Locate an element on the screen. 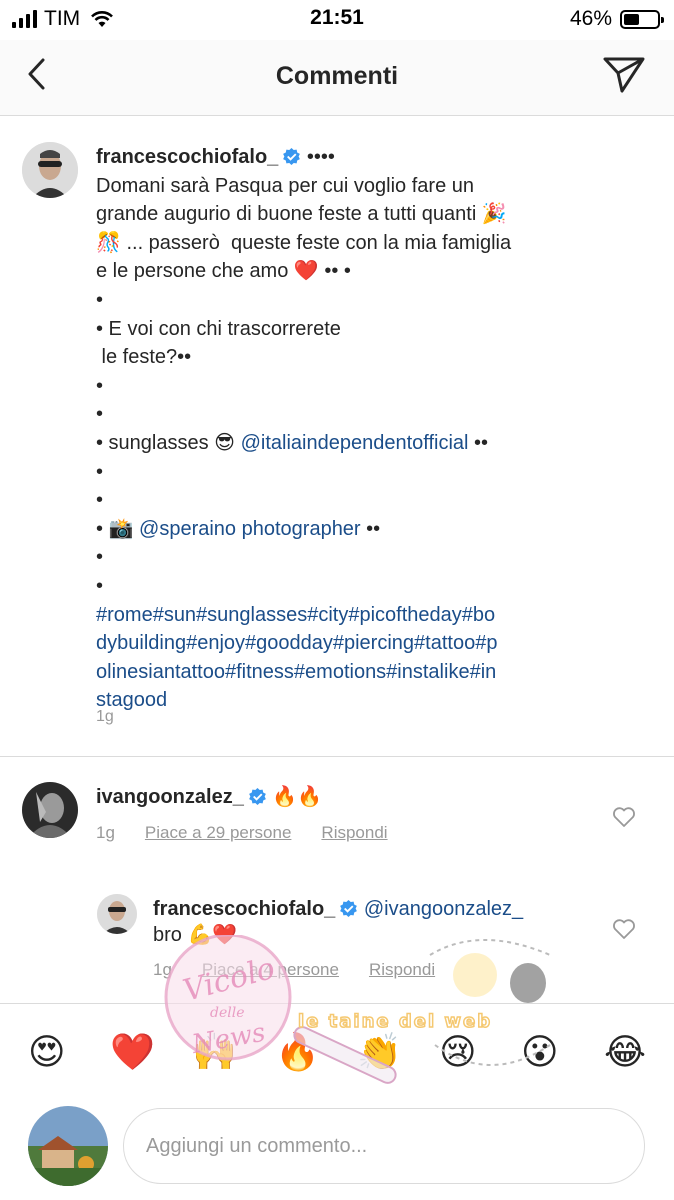  hashtag-line: #rome#sun#sunglasses#city#picoftheday#bo is located at coordinates (339, 615).